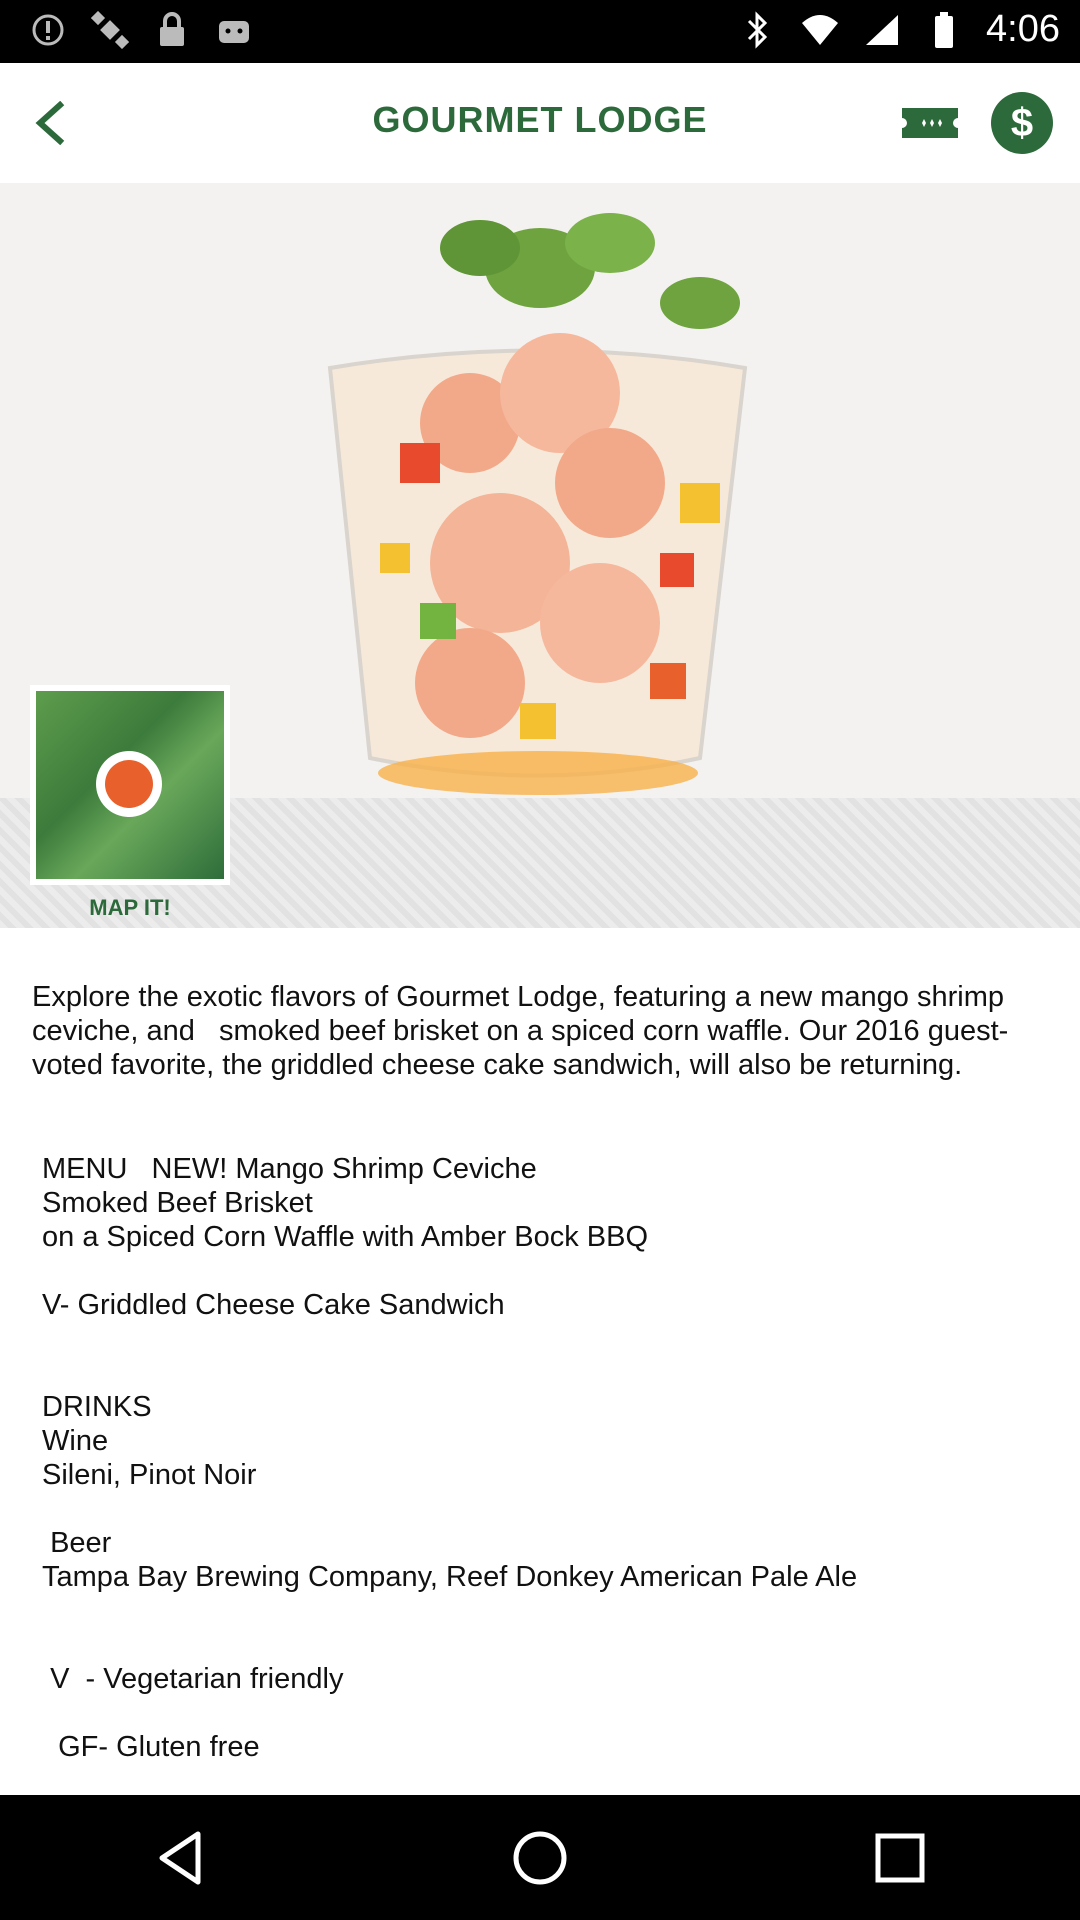 This screenshot has height=1920, width=1080. I want to click on status-bar: 4:06, so click(540, 31).